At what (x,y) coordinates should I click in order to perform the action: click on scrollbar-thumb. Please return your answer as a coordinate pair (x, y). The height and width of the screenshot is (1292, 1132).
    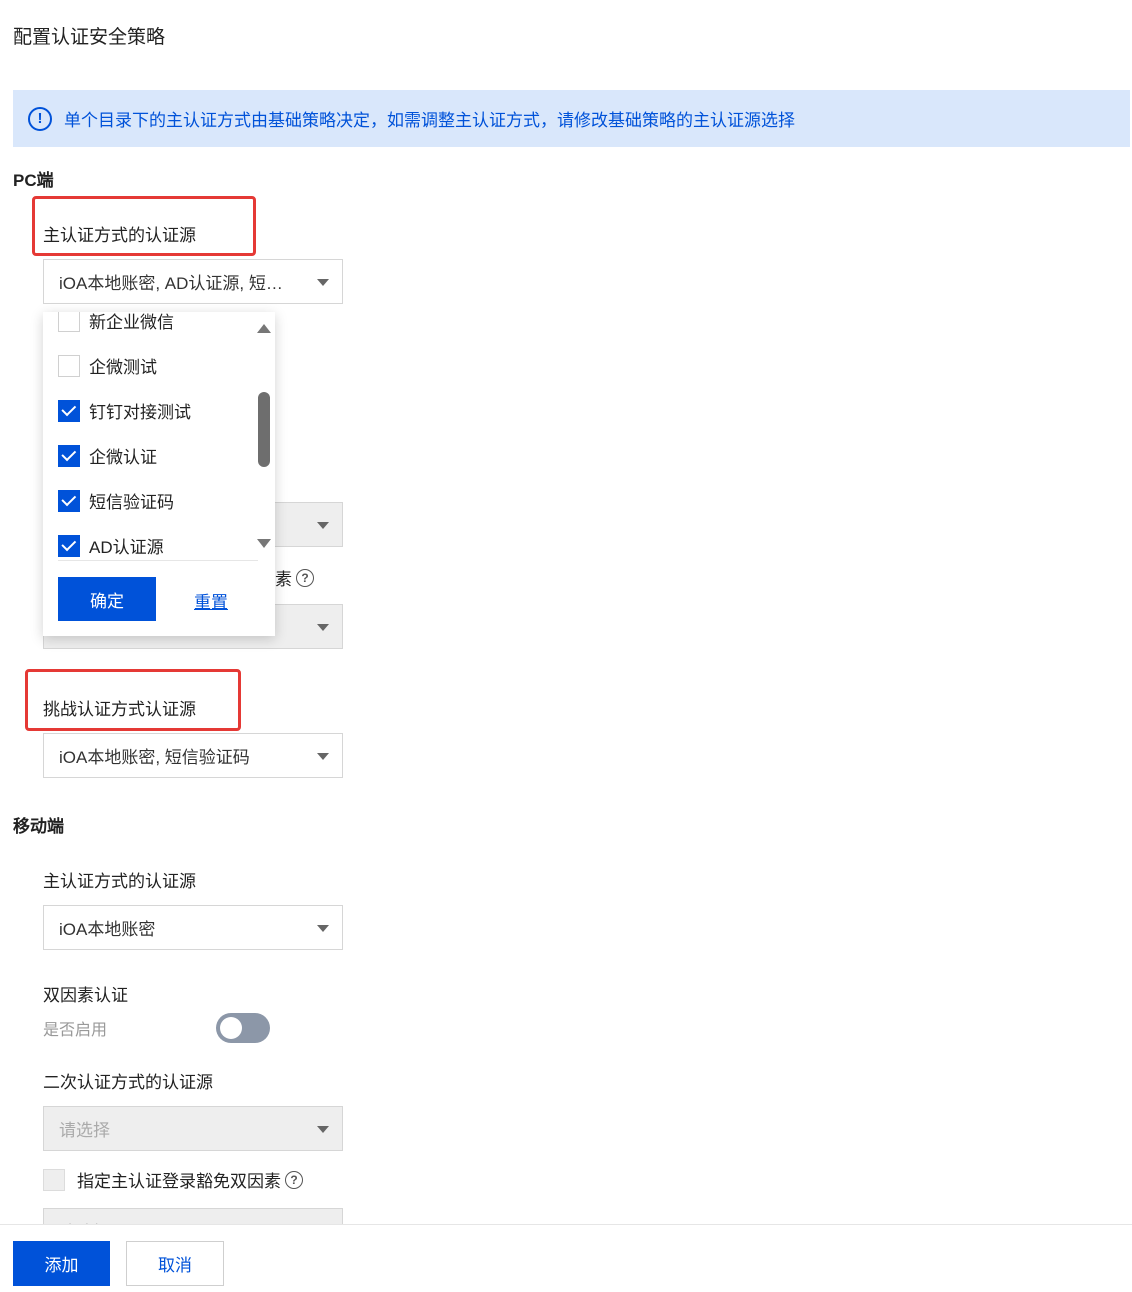
    Looking at the image, I should click on (264, 429).